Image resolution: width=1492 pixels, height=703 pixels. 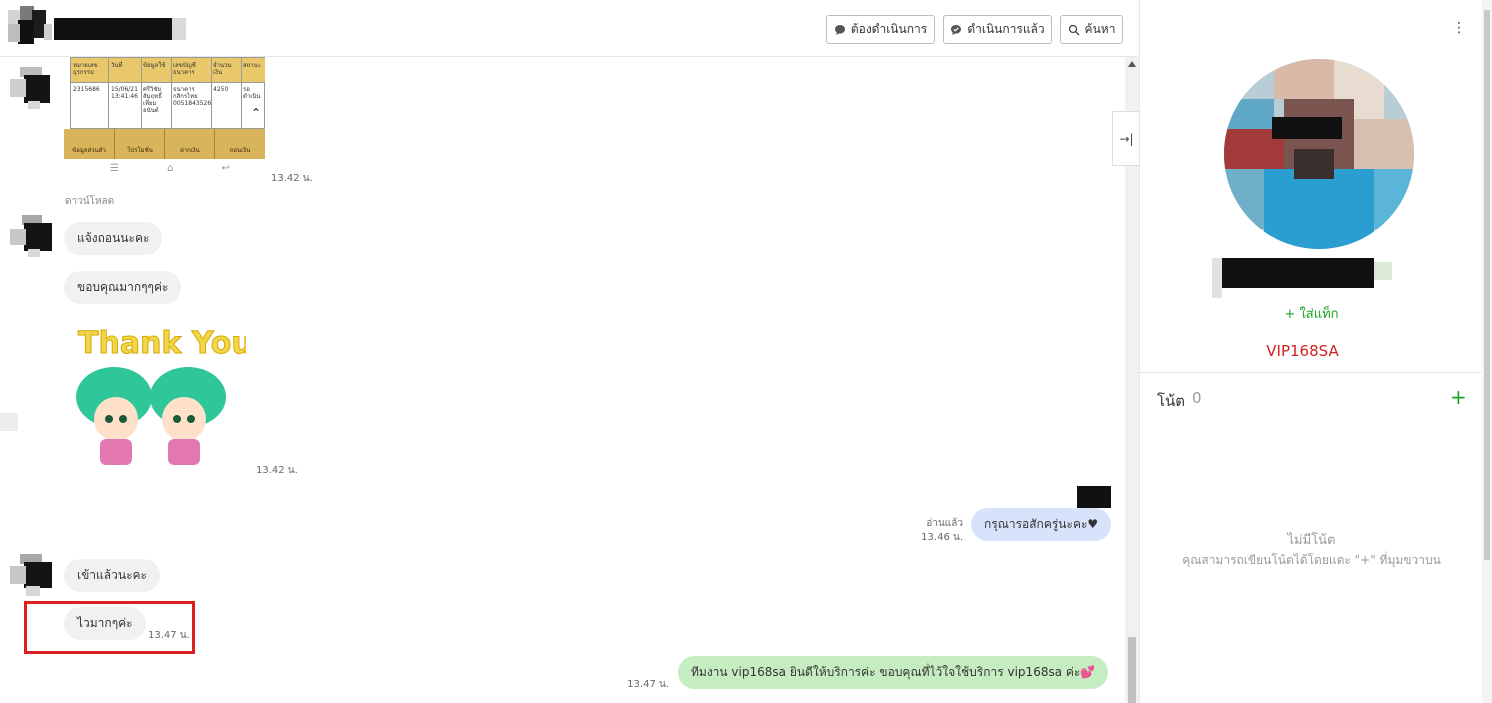 I want to click on collapse-panel-icon: →|, so click(x=1126, y=138).